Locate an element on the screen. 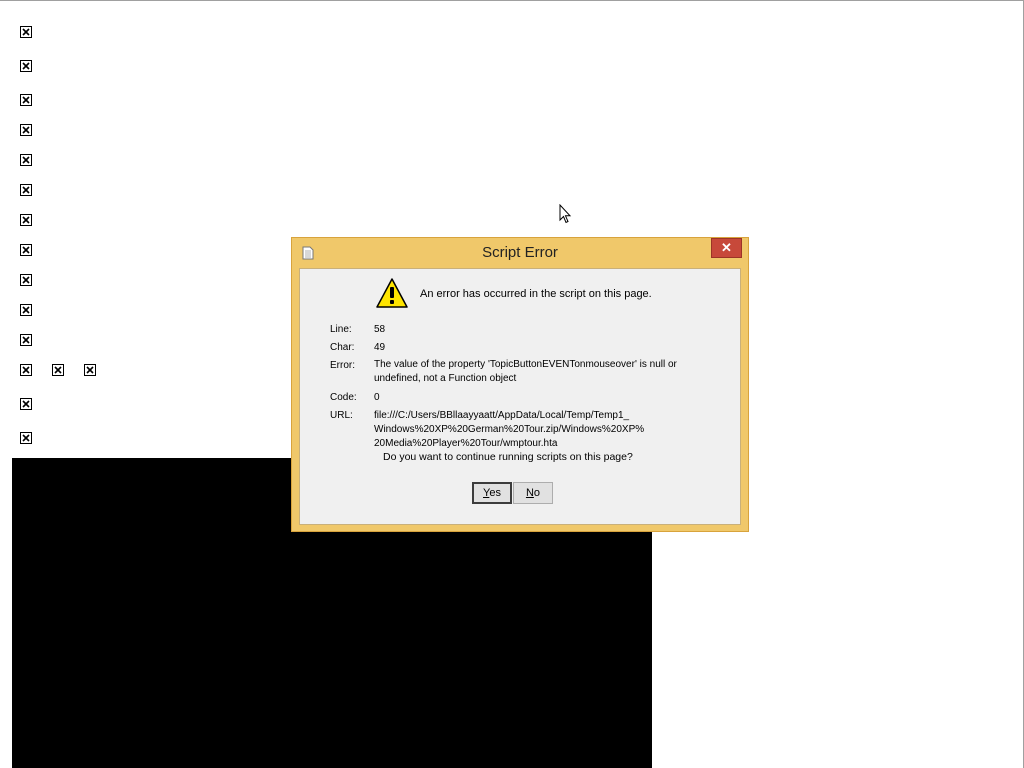 The height and width of the screenshot is (768, 1024). code-label: Code: is located at coordinates (343, 397).